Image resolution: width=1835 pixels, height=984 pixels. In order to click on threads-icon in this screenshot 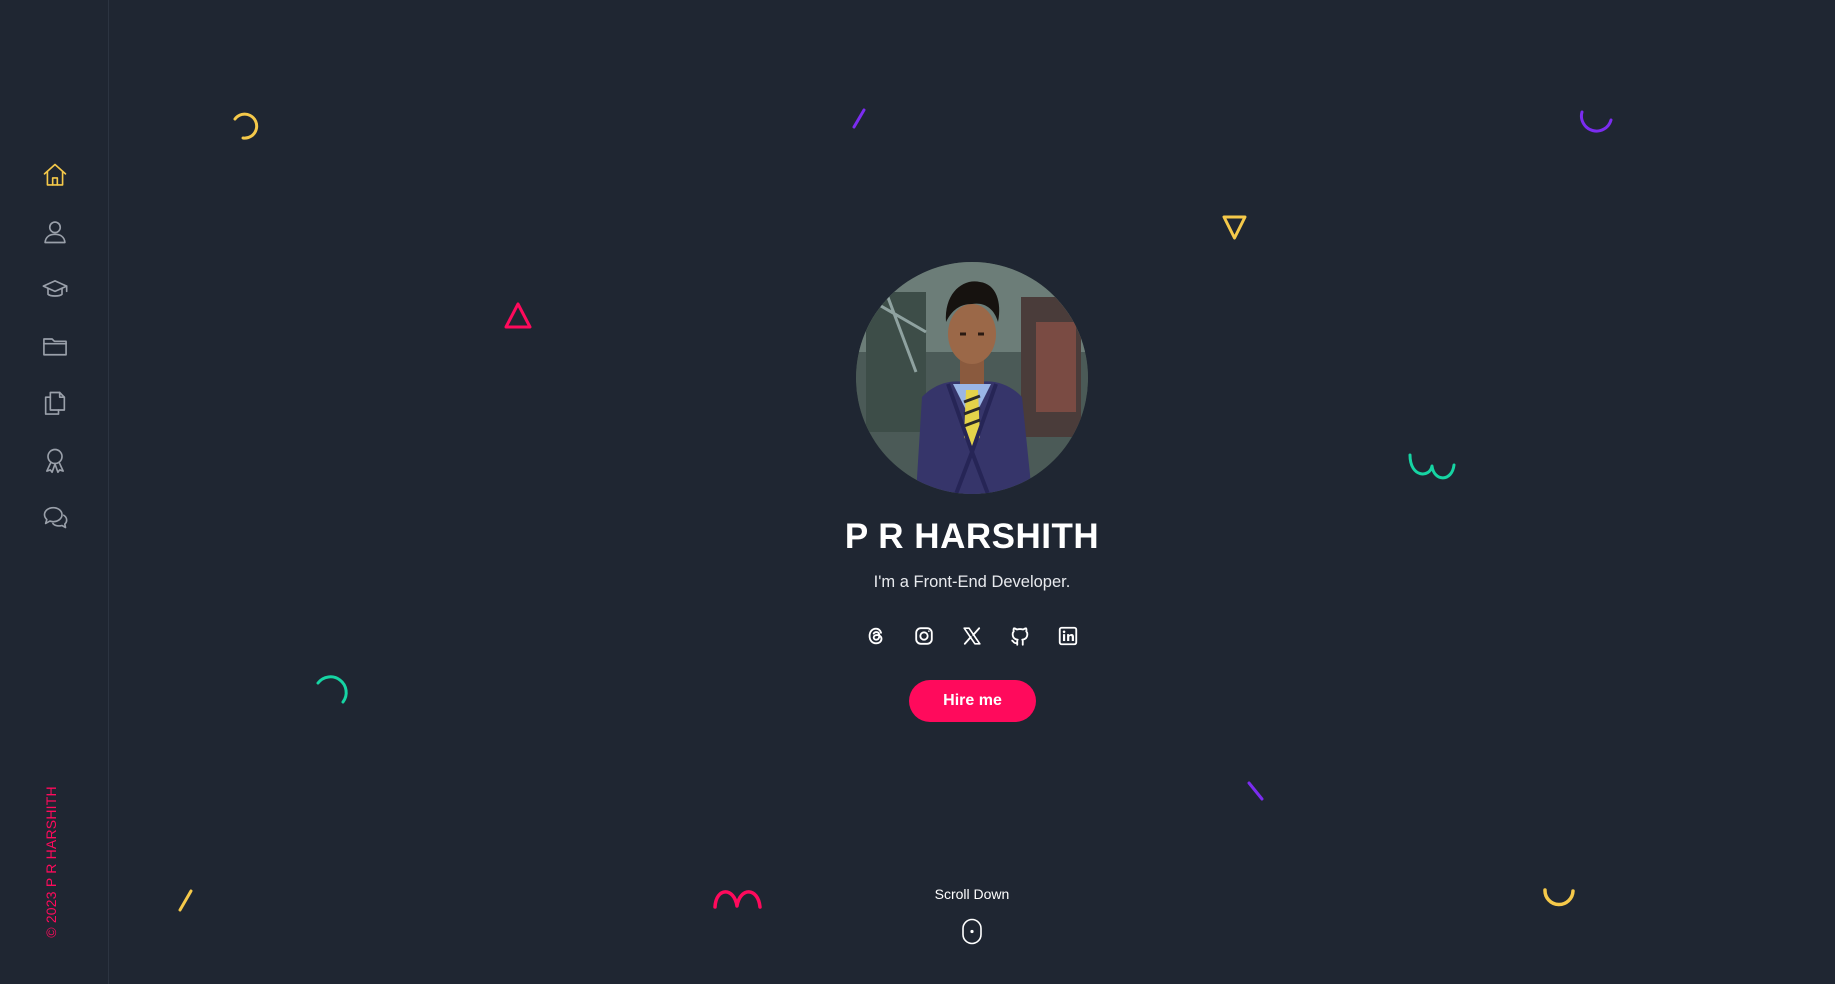, I will do `click(875, 636)`.